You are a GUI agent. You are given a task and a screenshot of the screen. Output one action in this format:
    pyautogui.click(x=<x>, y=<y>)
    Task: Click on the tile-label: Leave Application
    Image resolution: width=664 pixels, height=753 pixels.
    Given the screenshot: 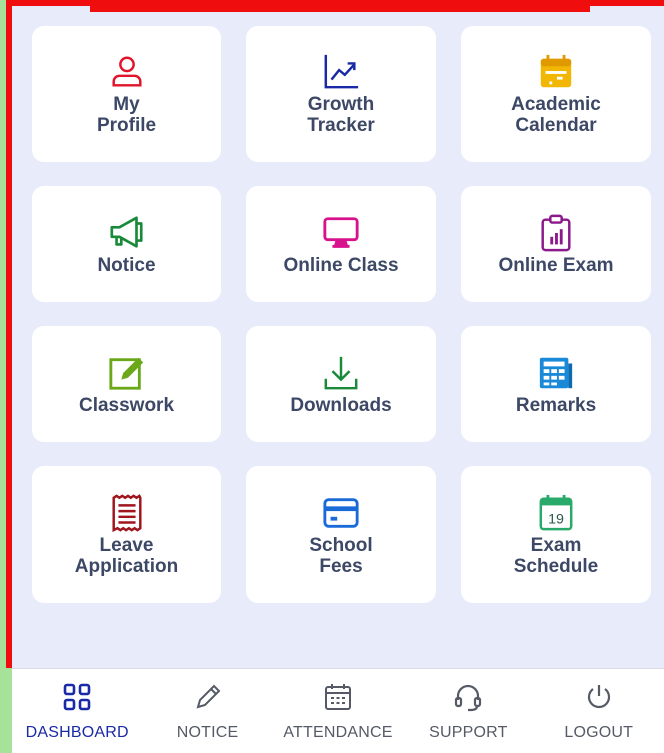 What is the action you would take?
    pyautogui.click(x=126, y=555)
    